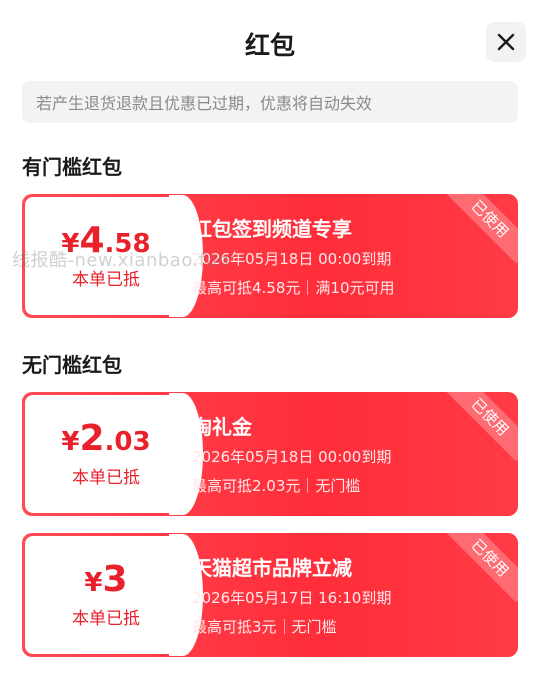 This screenshot has height=700, width=540. I want to click on coupon-amount-panel: ¥2.03 本单已抵, so click(114, 454).